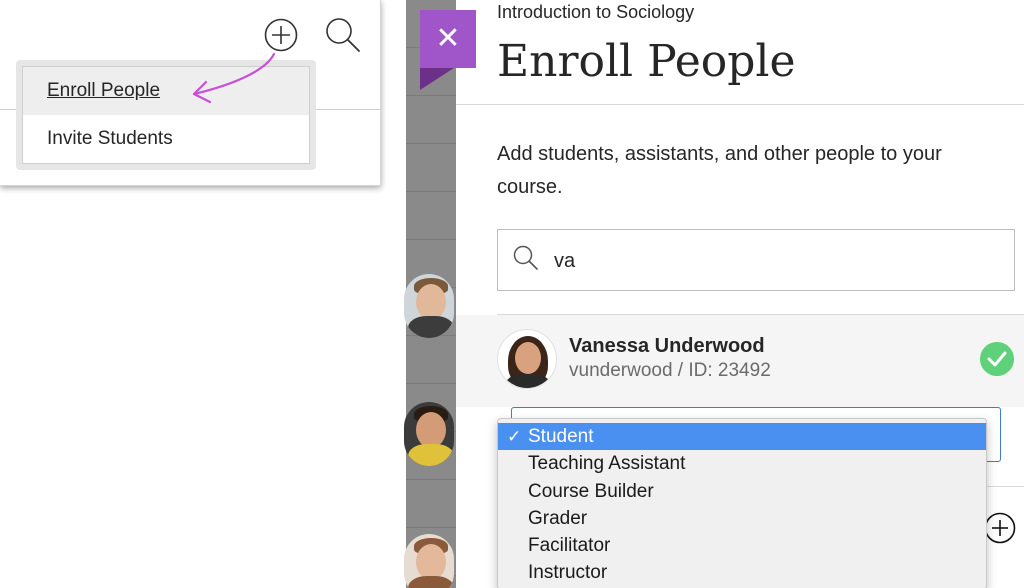  Describe the element at coordinates (997, 359) in the screenshot. I see `checkmark-icon` at that location.